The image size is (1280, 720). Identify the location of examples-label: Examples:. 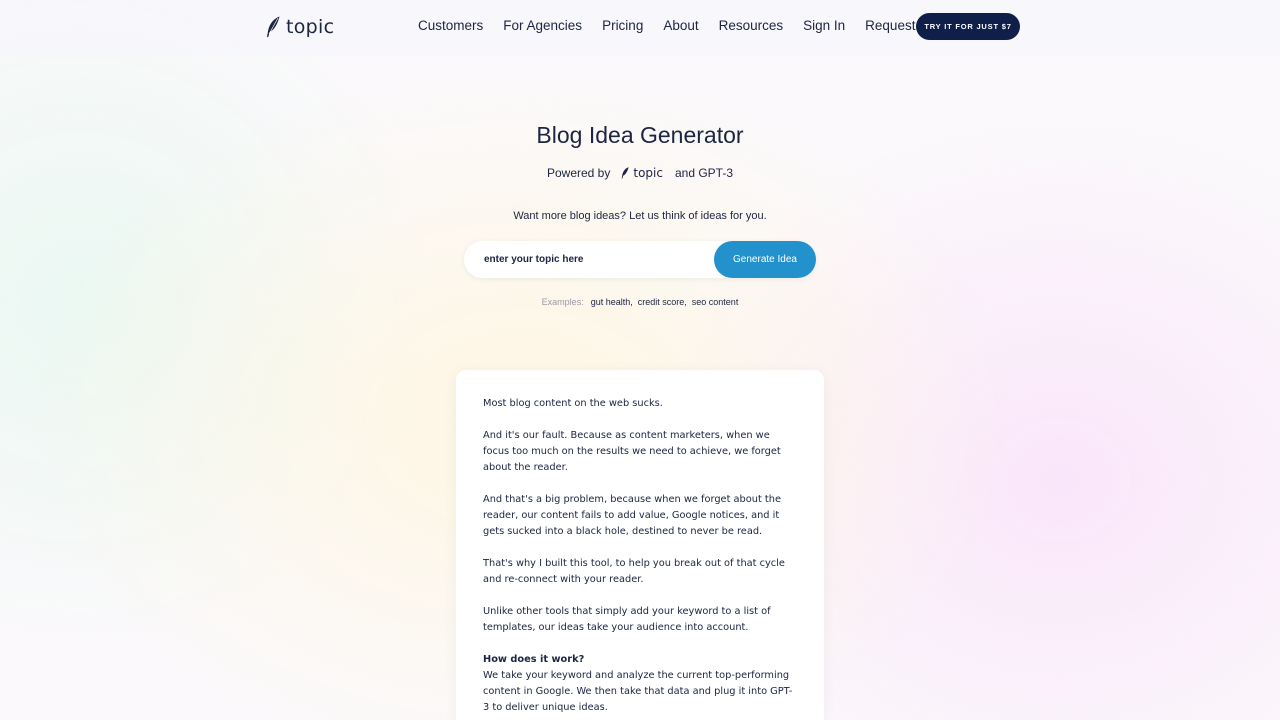
(562, 302).